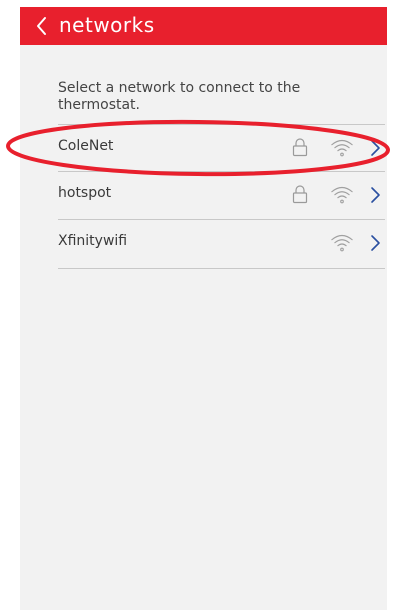  I want to click on chevron-left-icon, so click(41, 26).